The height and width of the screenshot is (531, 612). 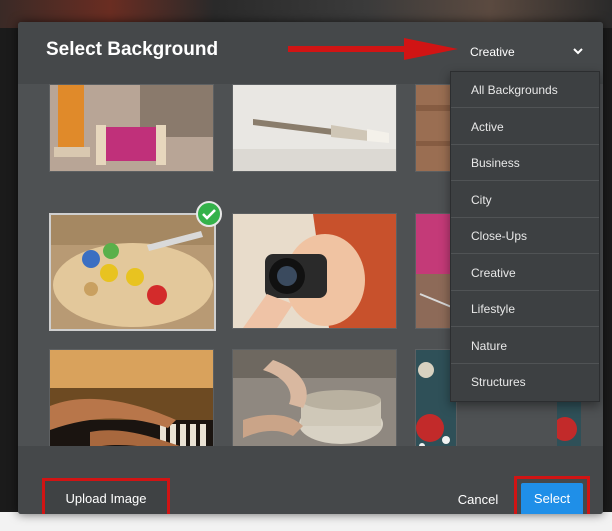 I want to click on menu-item-city: City, so click(x=525, y=200).